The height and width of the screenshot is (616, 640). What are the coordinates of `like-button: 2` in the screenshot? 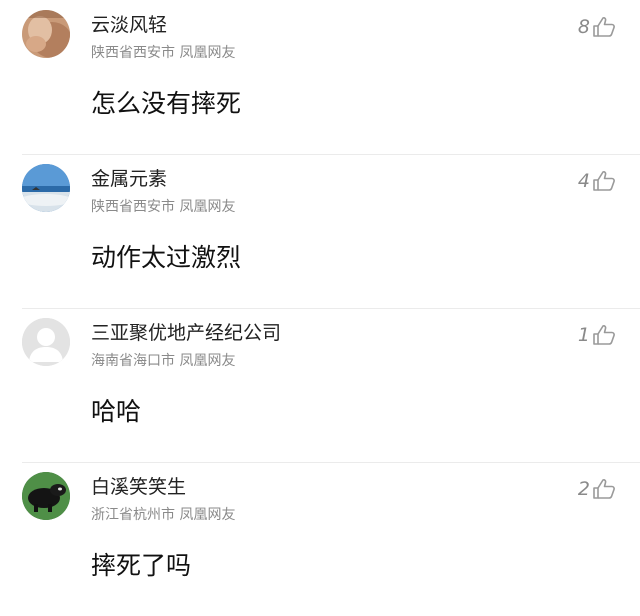 It's located at (597, 489).